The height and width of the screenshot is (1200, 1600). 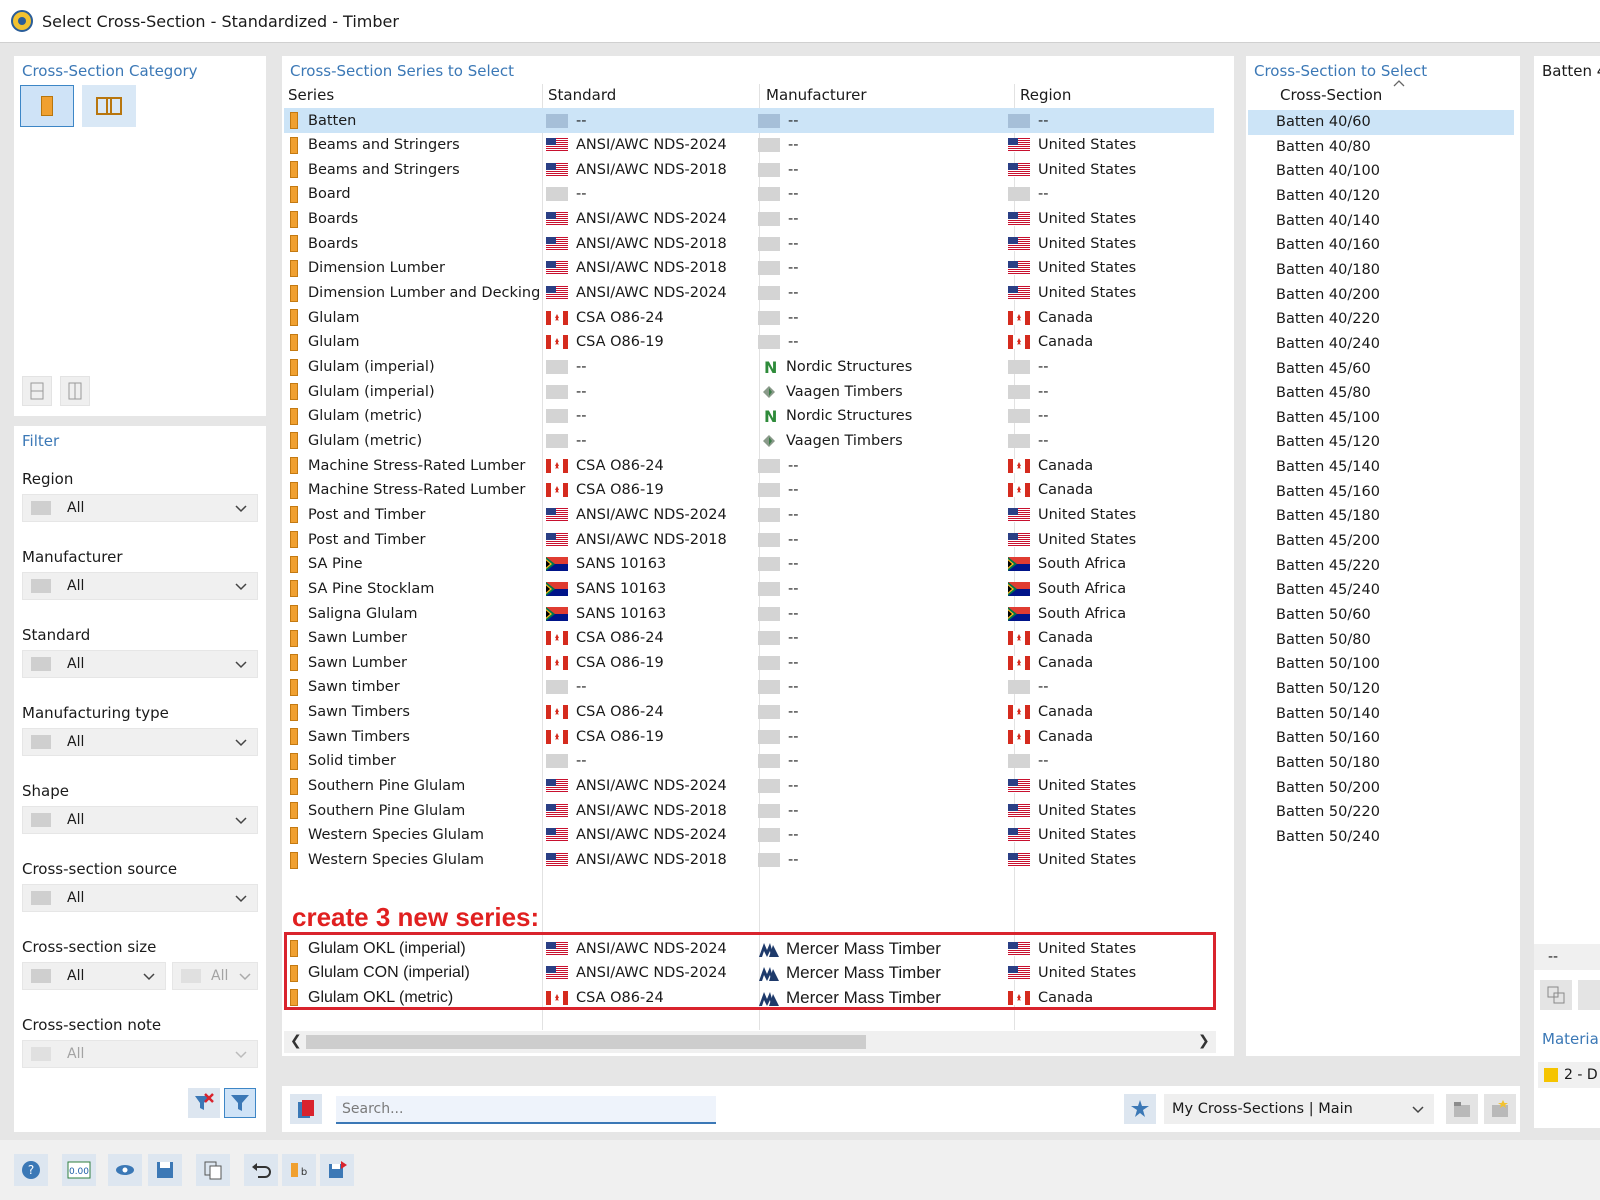 I want to click on table-row: Glulam (metric) -- Vaagen Timbers --, so click(x=749, y=440).